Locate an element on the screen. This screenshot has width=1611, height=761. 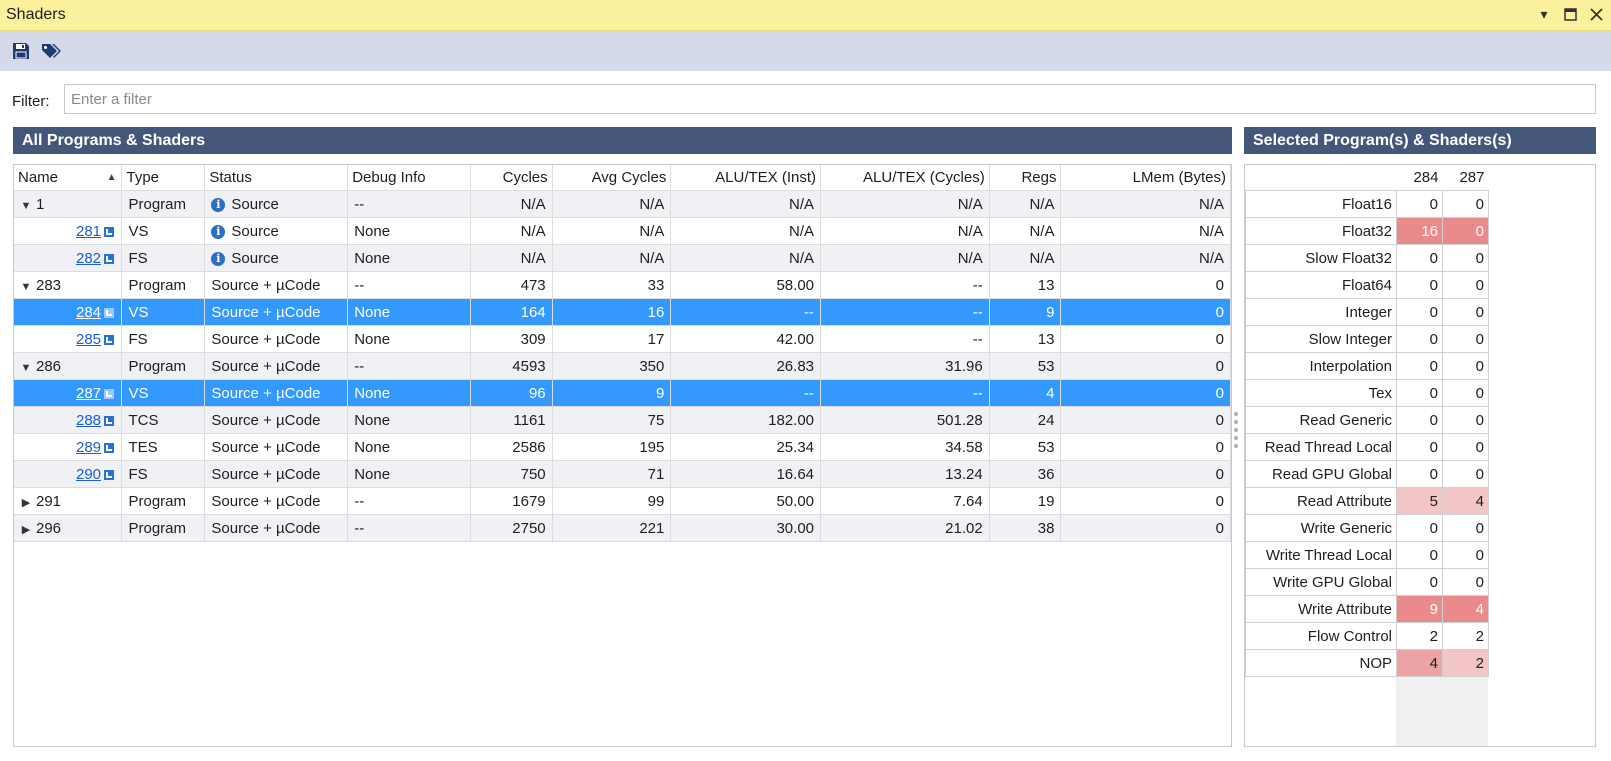
alu-tex-inst-cell: 25.34 is located at coordinates (746, 447).